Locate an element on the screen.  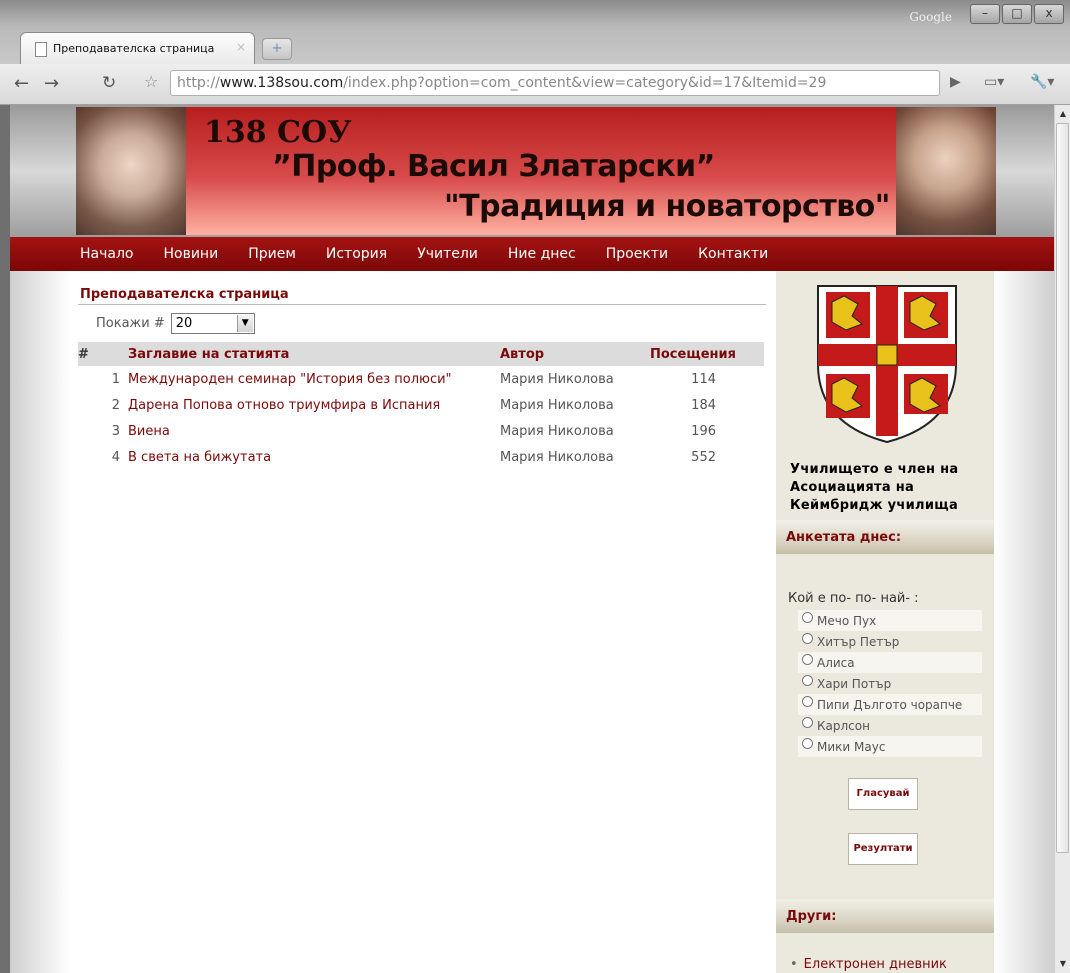
browser-tab: Преподавателска страница × is located at coordinates (137, 48).